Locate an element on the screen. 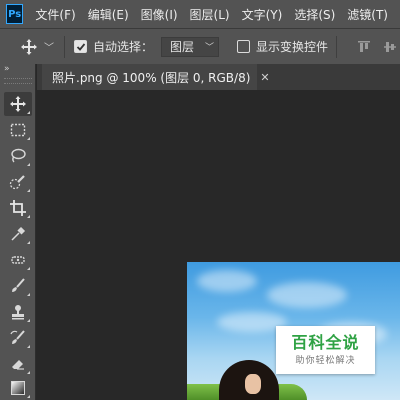  document-tab-strip: 照片.png @ 100% (图层 0, RGB/8) ✕ is located at coordinates (218, 77).